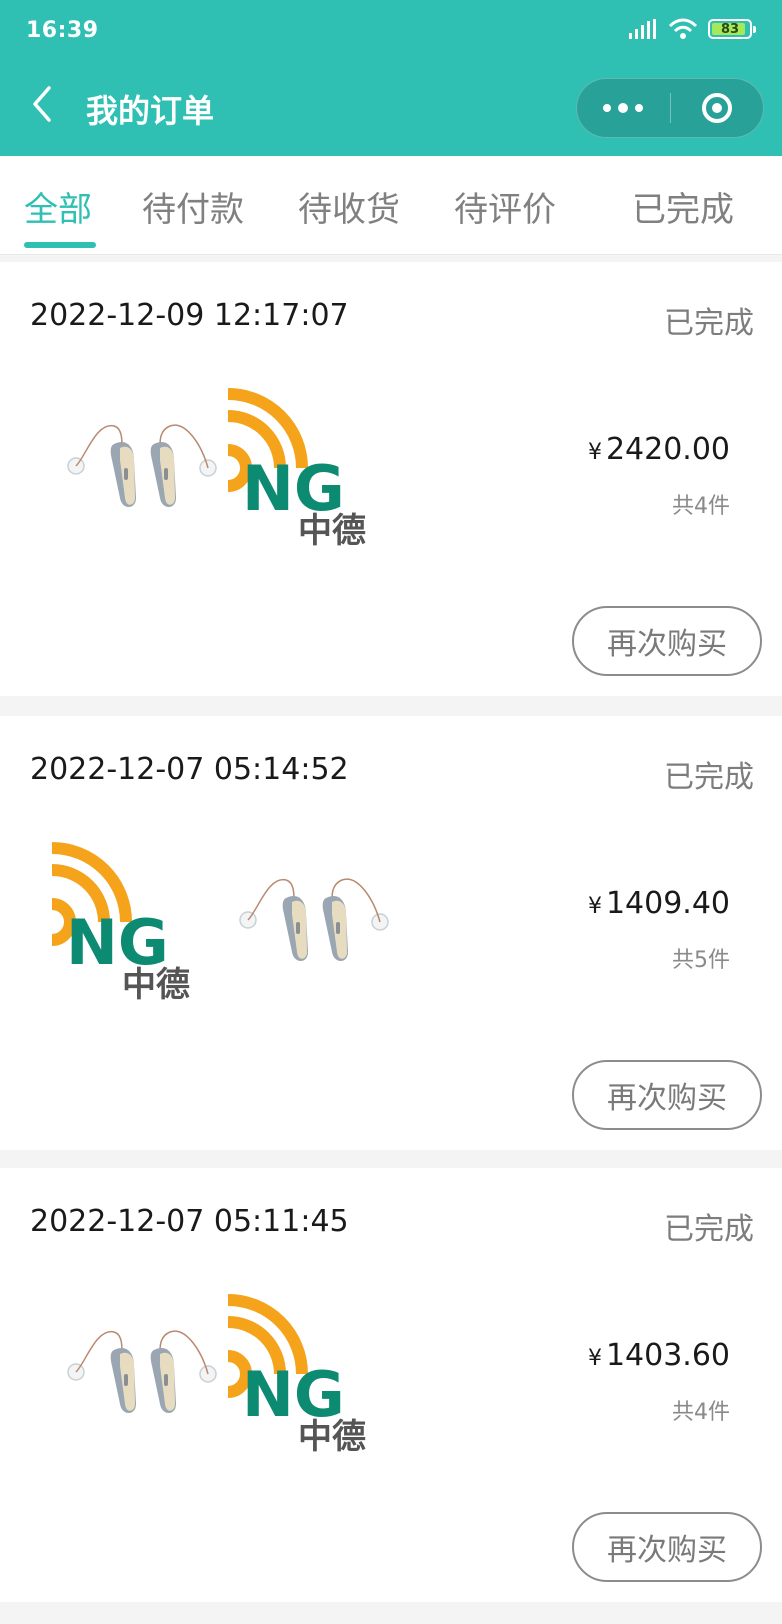 The width and height of the screenshot is (782, 1624). I want to click on more-dots-icon, so click(607, 108).